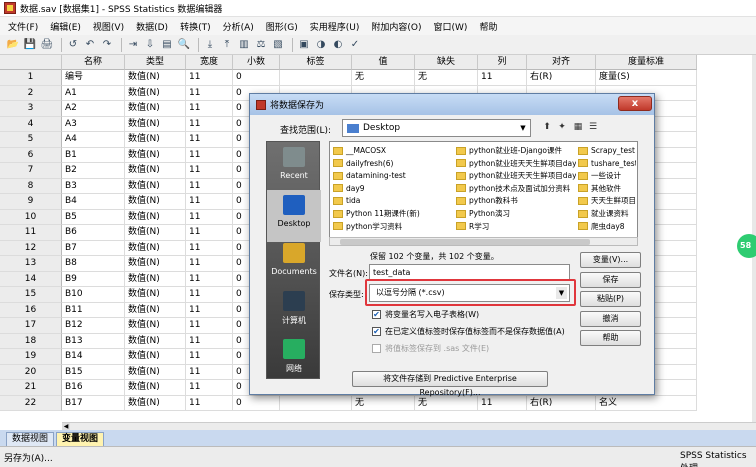 This screenshot has width=756, height=467. I want to click on select-cases-icon: ▧, so click(278, 45).